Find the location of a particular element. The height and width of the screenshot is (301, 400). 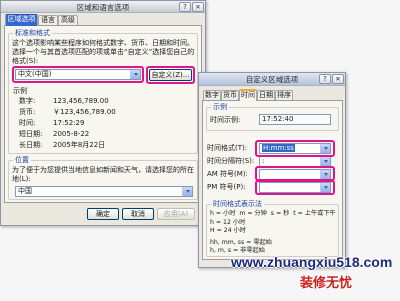

sample-value: 2005年8月22日 is located at coordinates (79, 145).